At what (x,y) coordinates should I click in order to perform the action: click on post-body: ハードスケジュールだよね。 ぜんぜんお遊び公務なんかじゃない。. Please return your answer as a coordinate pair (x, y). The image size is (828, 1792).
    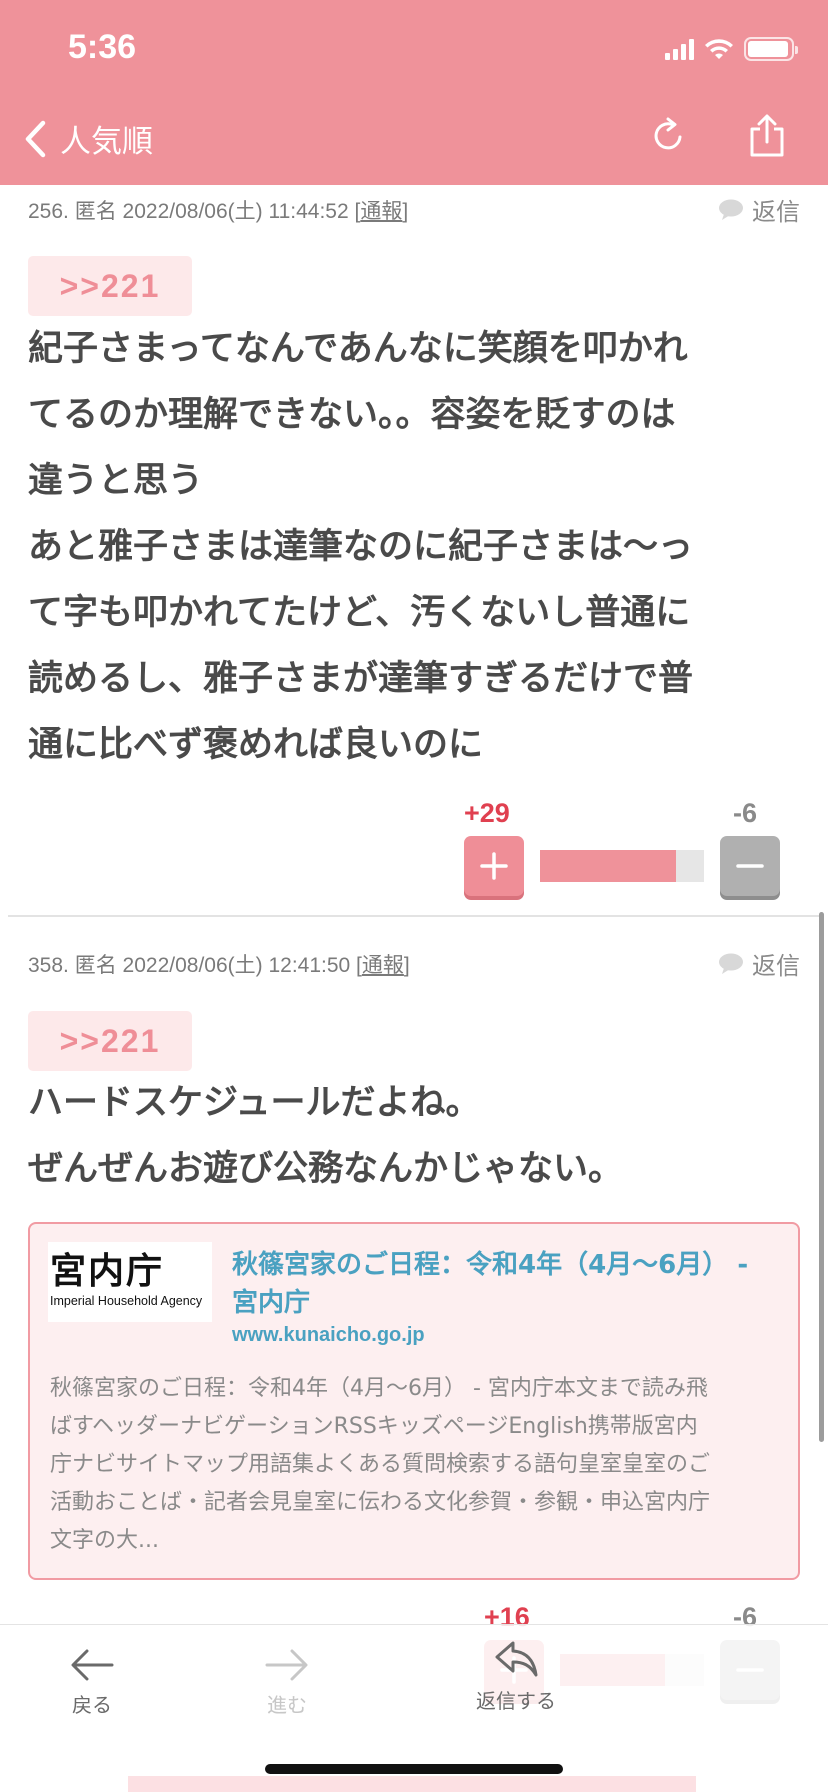
    Looking at the image, I should click on (413, 1136).